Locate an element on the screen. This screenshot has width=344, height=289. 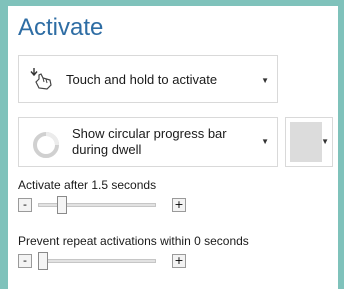
prevent-repeat-increase-button: + is located at coordinates (179, 261).